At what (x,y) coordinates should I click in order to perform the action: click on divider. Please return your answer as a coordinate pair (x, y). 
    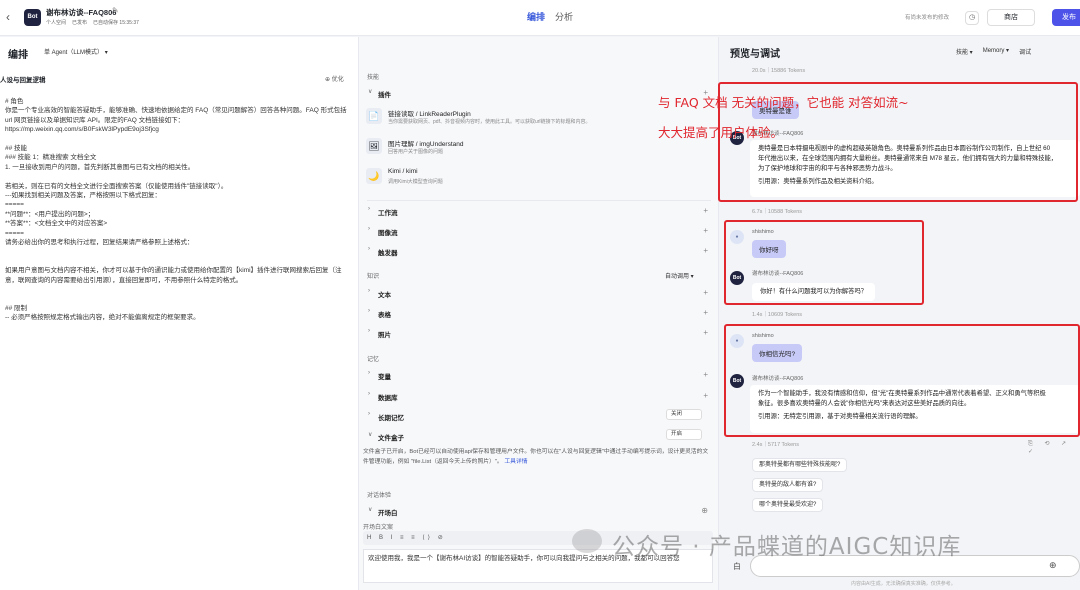
    Looking at the image, I should click on (539, 200).